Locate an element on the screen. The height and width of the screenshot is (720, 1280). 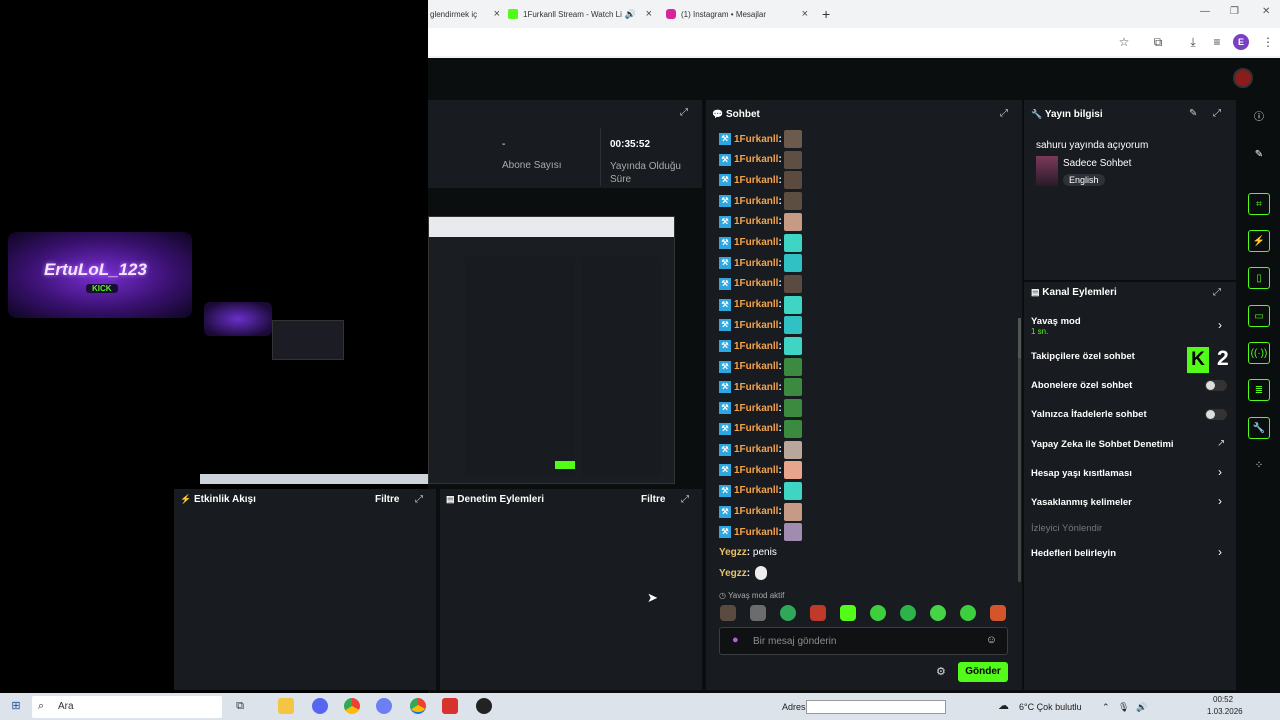
emotes-only-setting: Yalnızca İfadelerle sohbet is located at coordinates (1089, 414).